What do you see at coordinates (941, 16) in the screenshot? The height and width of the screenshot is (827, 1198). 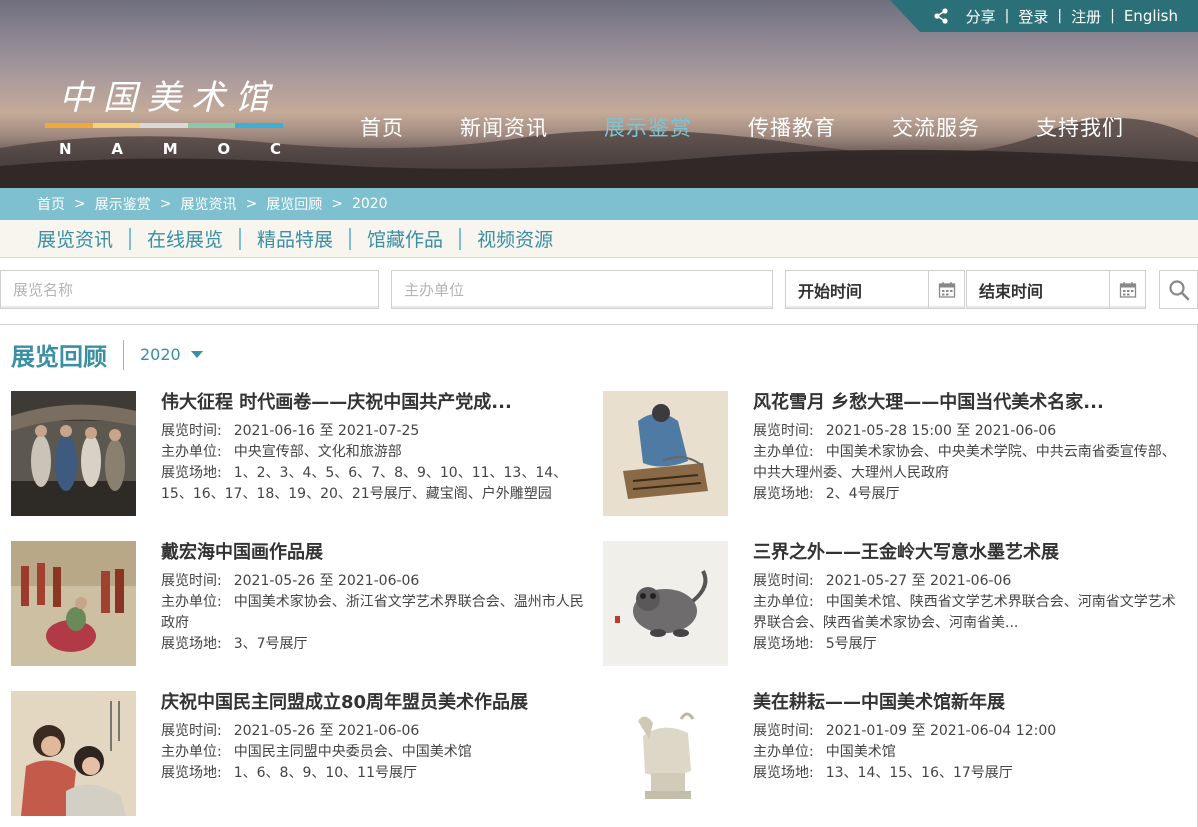 I see `share-icon` at bounding box center [941, 16].